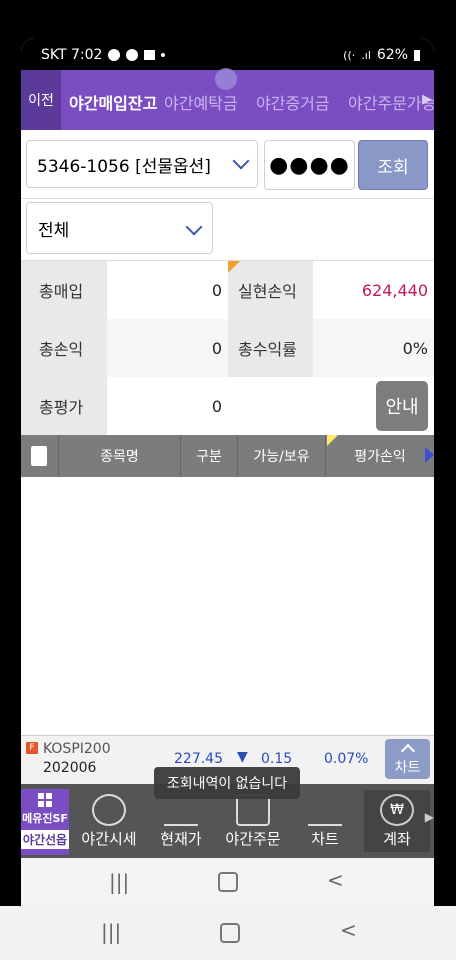 This screenshot has height=960, width=456. What do you see at coordinates (407, 750) in the screenshot?
I see `chevron-up-icon` at bounding box center [407, 750].